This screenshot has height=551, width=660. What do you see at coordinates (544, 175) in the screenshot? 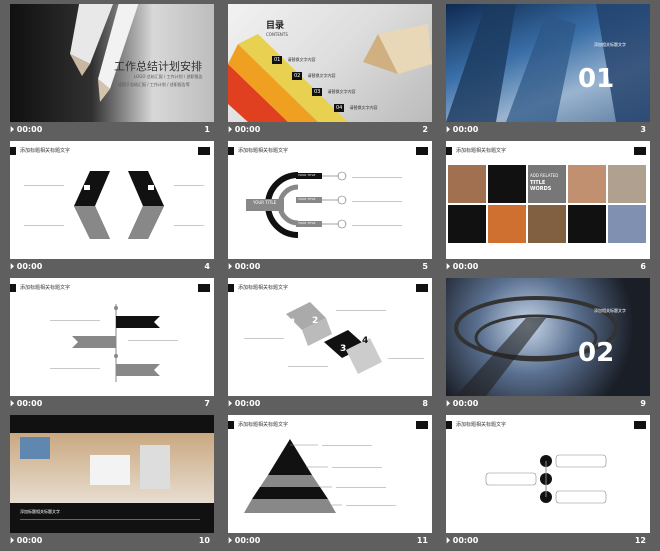
I see `tile-title: ADD RELATED` at bounding box center [544, 175].